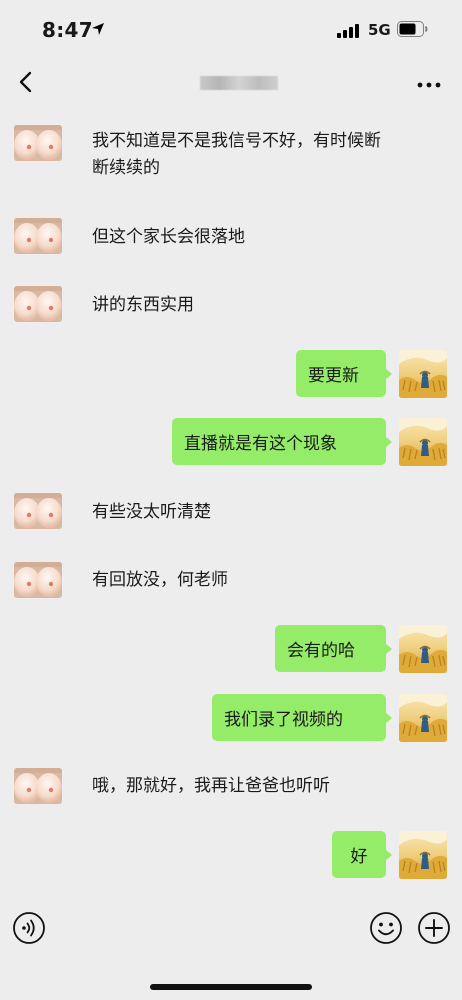 This screenshot has width=462, height=1000. What do you see at coordinates (143, 305) in the screenshot?
I see `received-message: 讲的东西实用` at bounding box center [143, 305].